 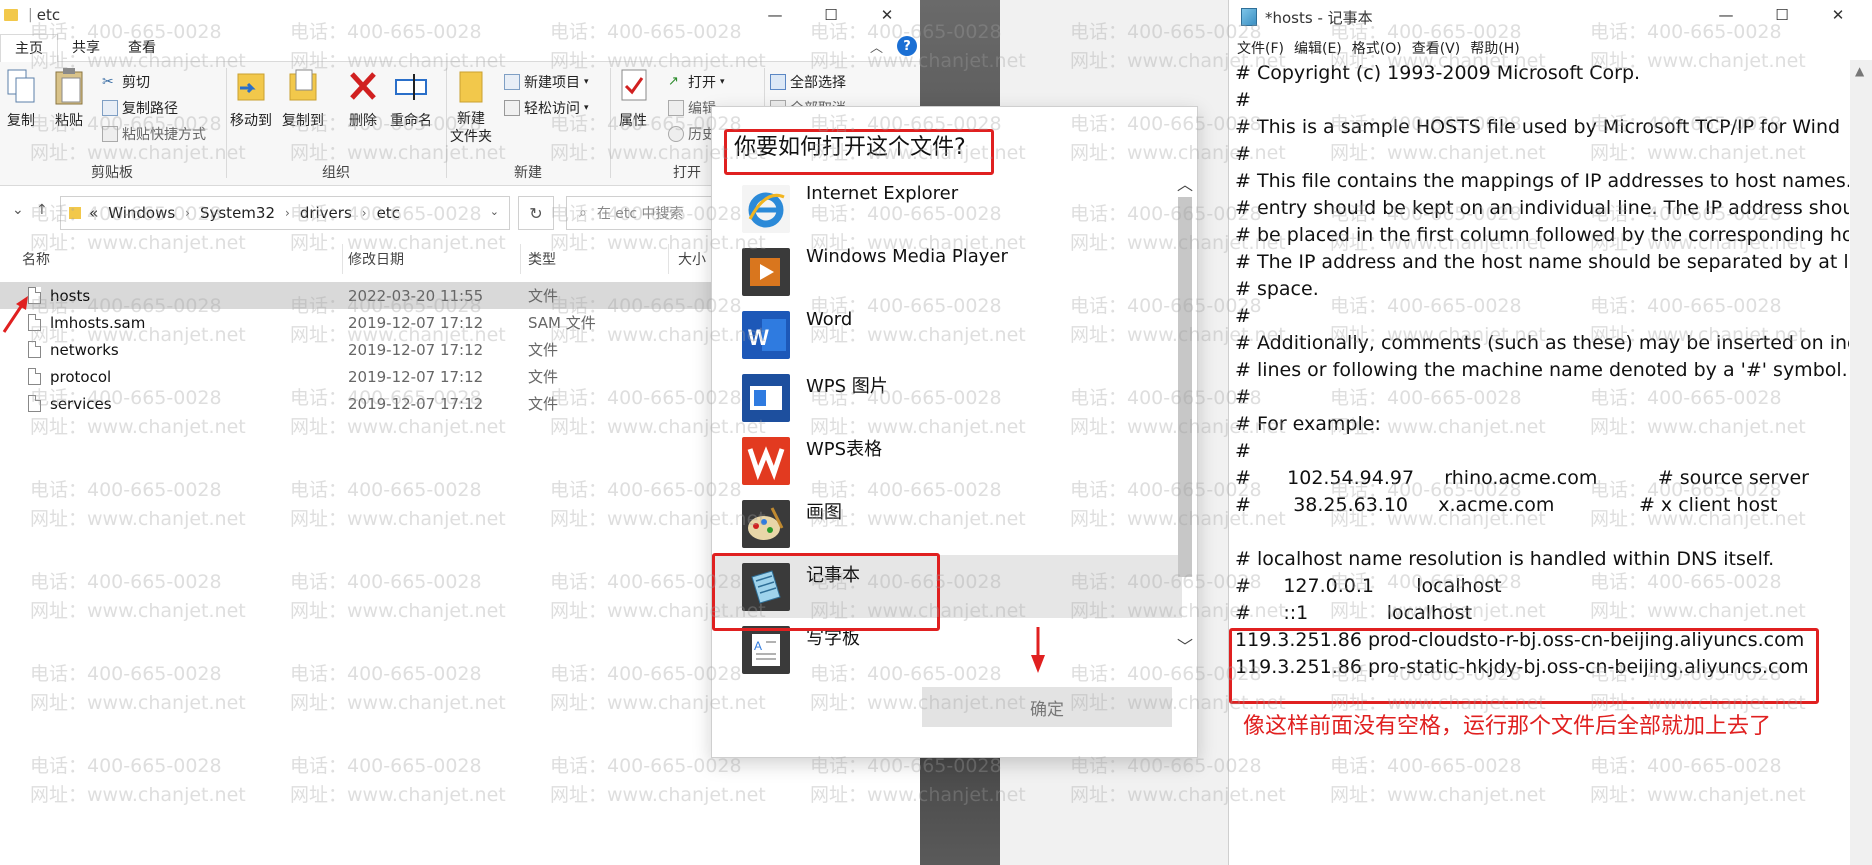 What do you see at coordinates (766, 272) in the screenshot?
I see `media-player-icon` at bounding box center [766, 272].